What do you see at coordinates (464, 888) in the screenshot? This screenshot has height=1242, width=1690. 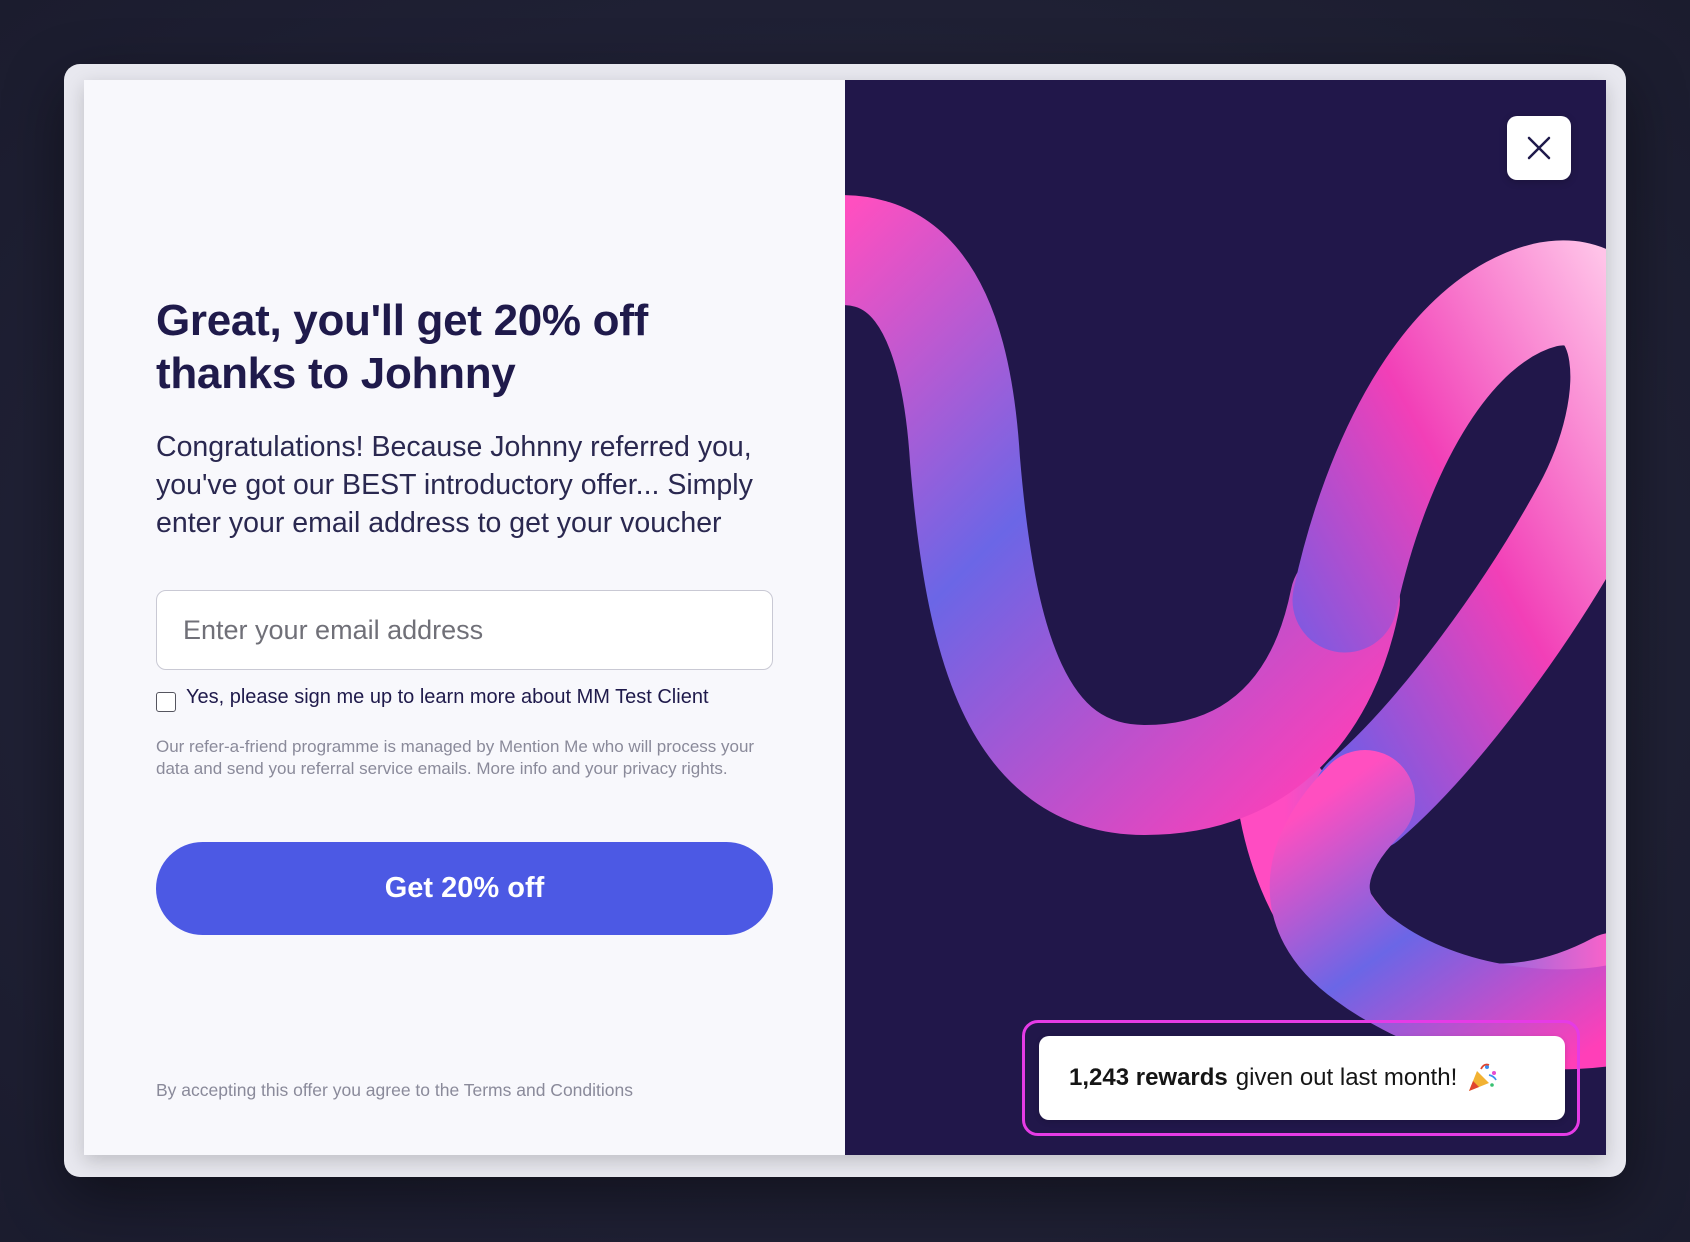 I see `get-discount-button: Get 20% off` at bounding box center [464, 888].